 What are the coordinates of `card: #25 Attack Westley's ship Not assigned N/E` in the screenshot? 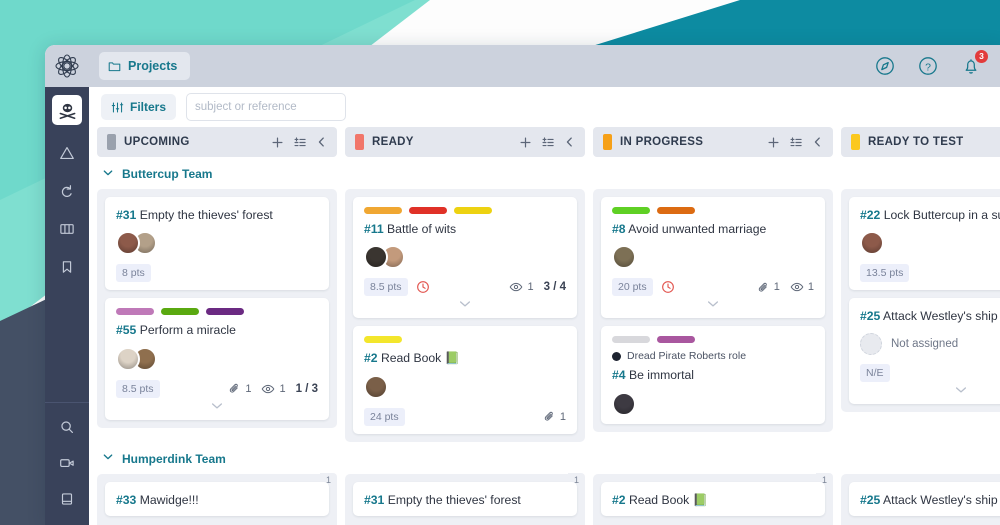 It's located at (924, 351).